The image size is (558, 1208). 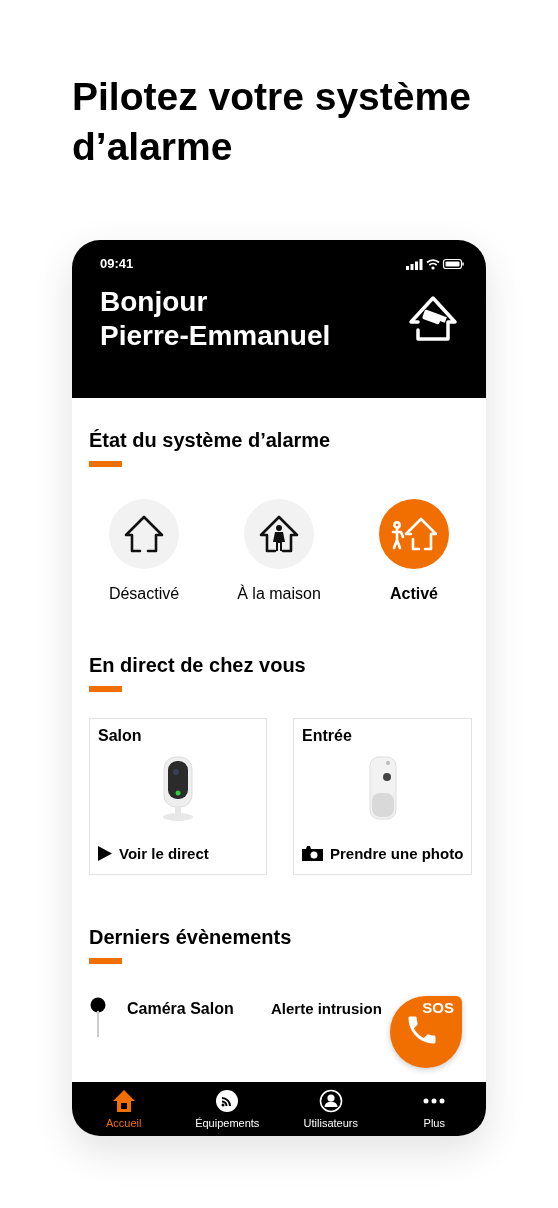 What do you see at coordinates (98, 1017) in the screenshot?
I see `timeline-dot-icon` at bounding box center [98, 1017].